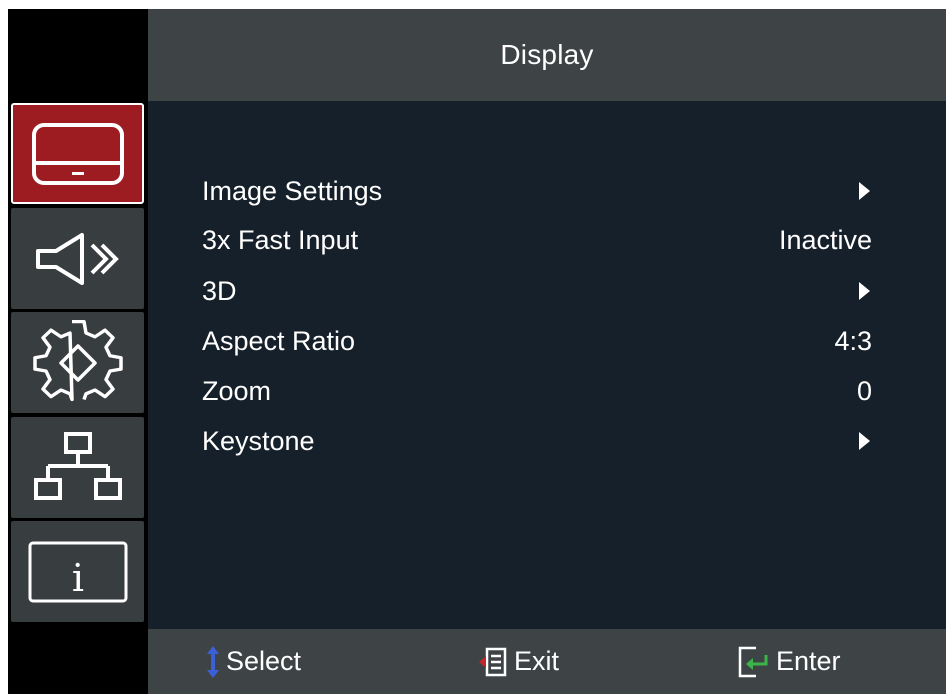 The image size is (946, 694). I want to click on select-hint: Select, so click(253, 661).